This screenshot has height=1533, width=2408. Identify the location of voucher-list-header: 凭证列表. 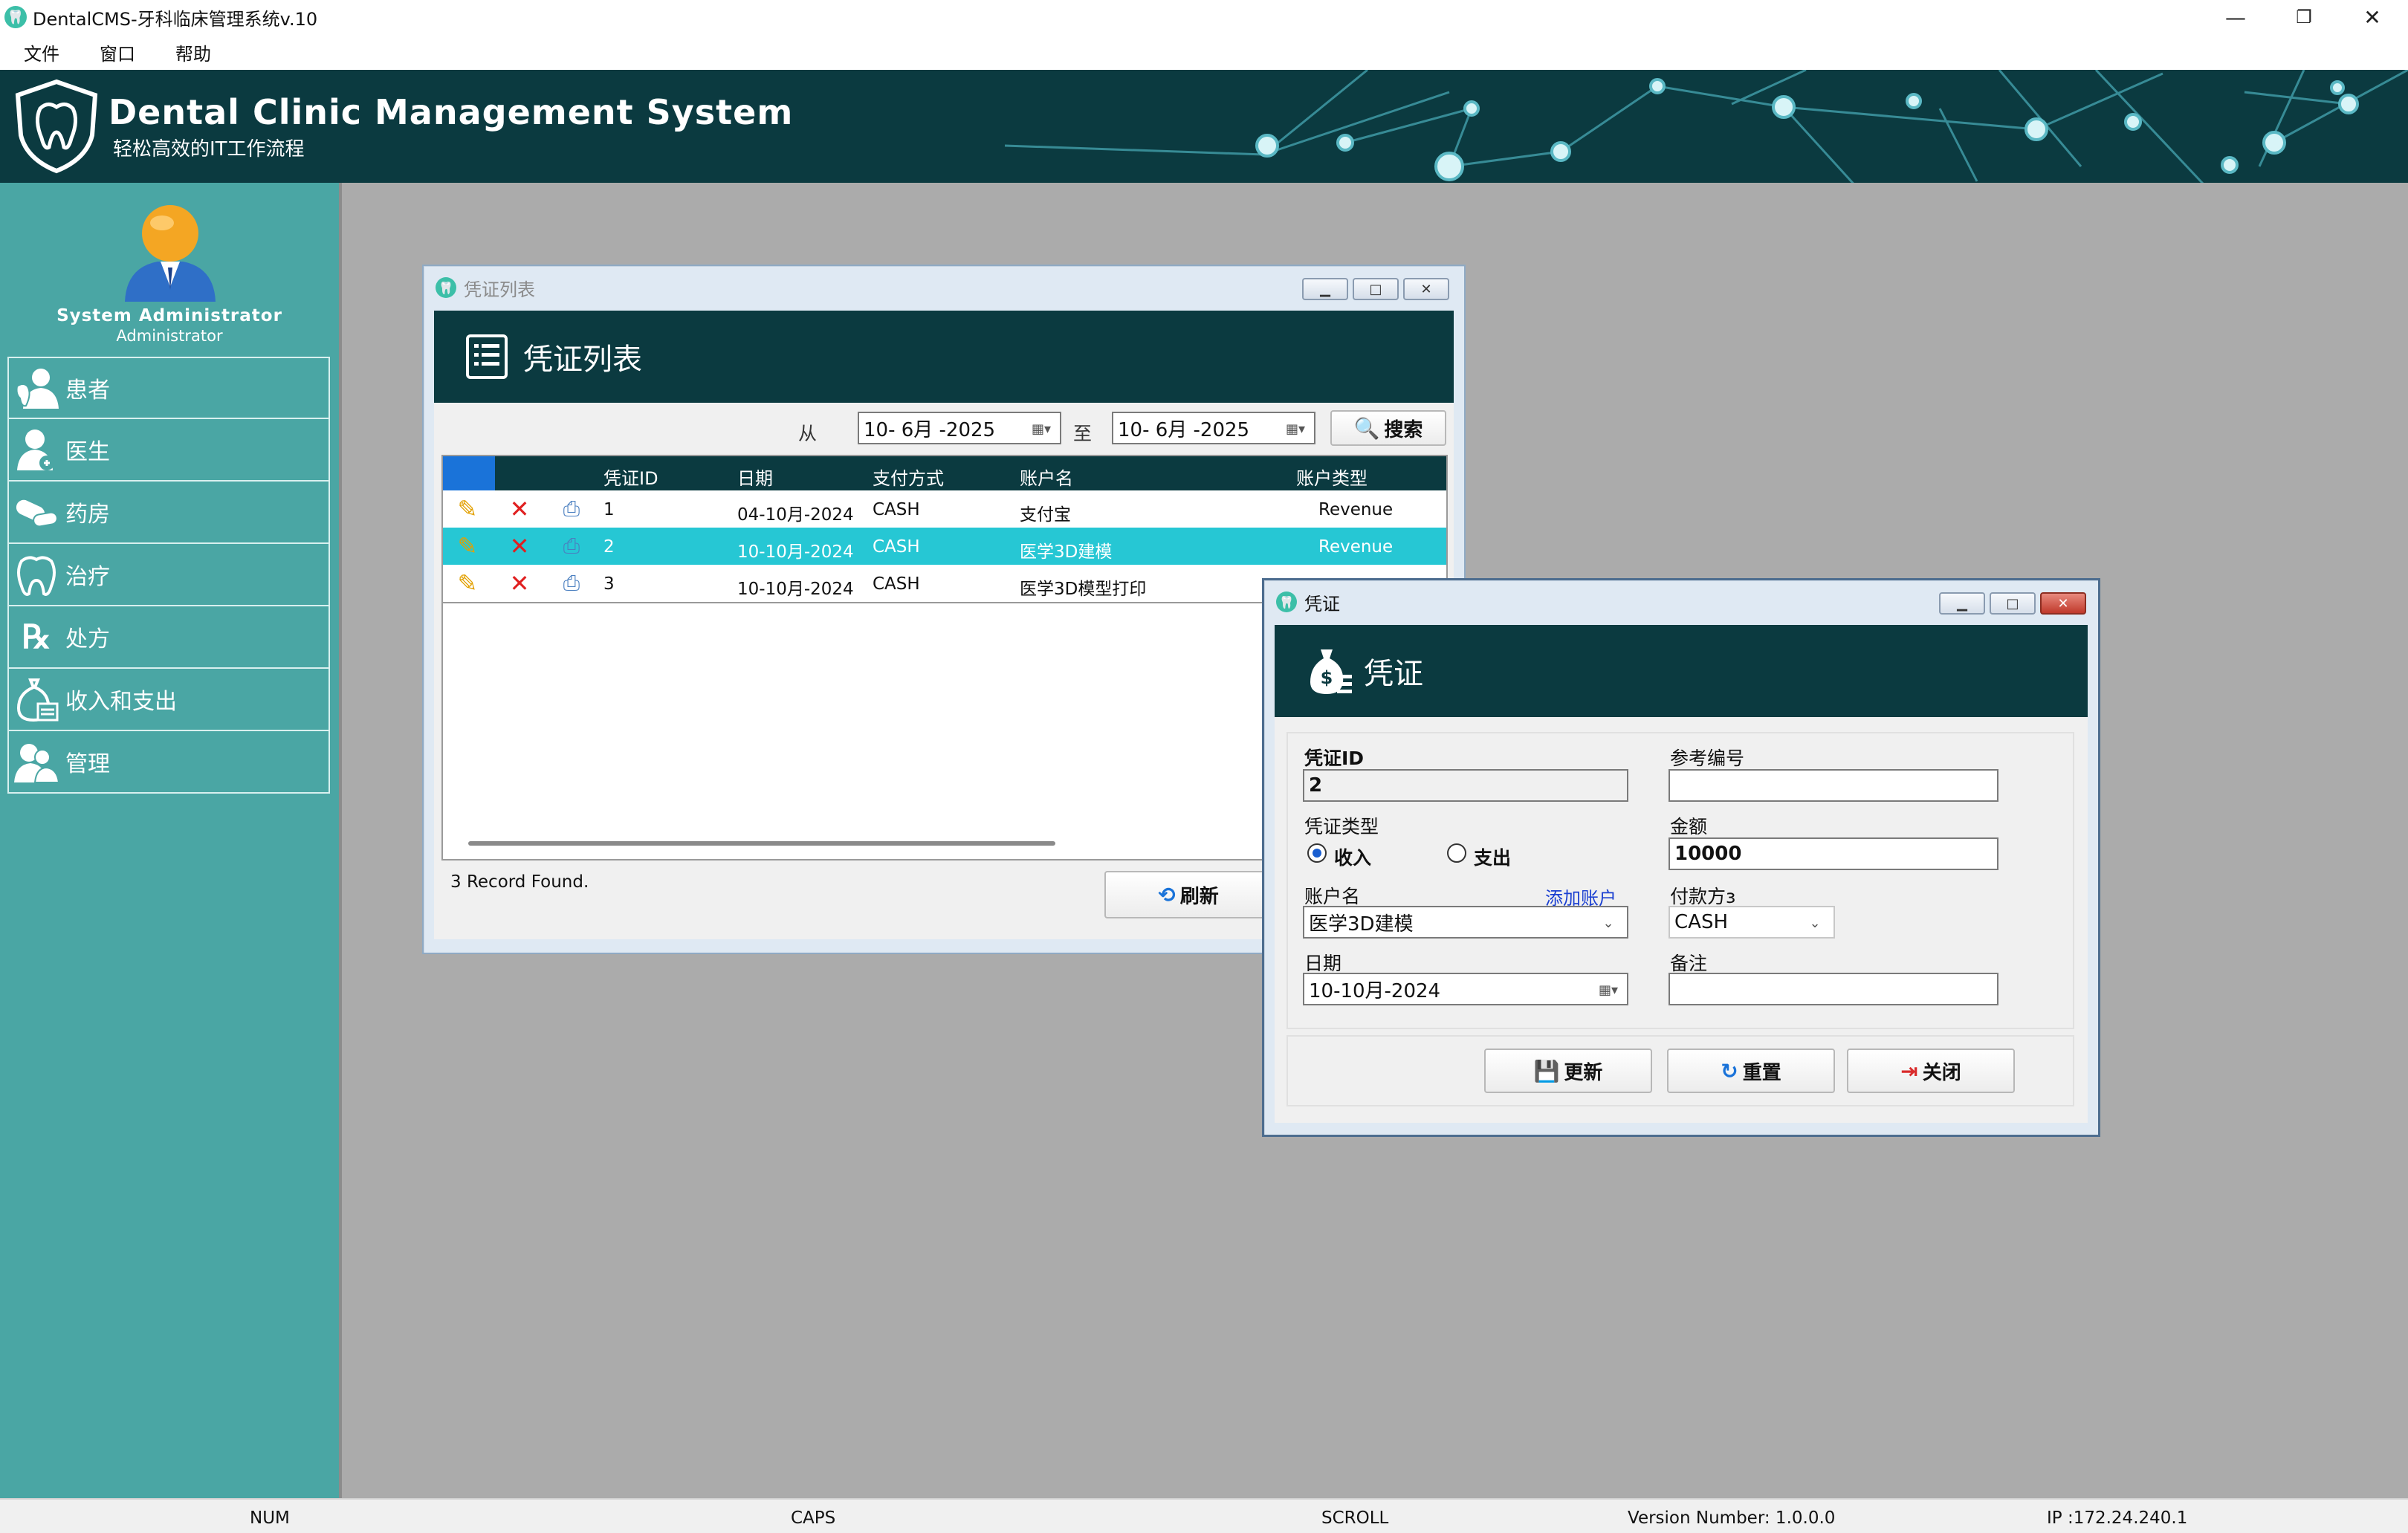
(944, 357).